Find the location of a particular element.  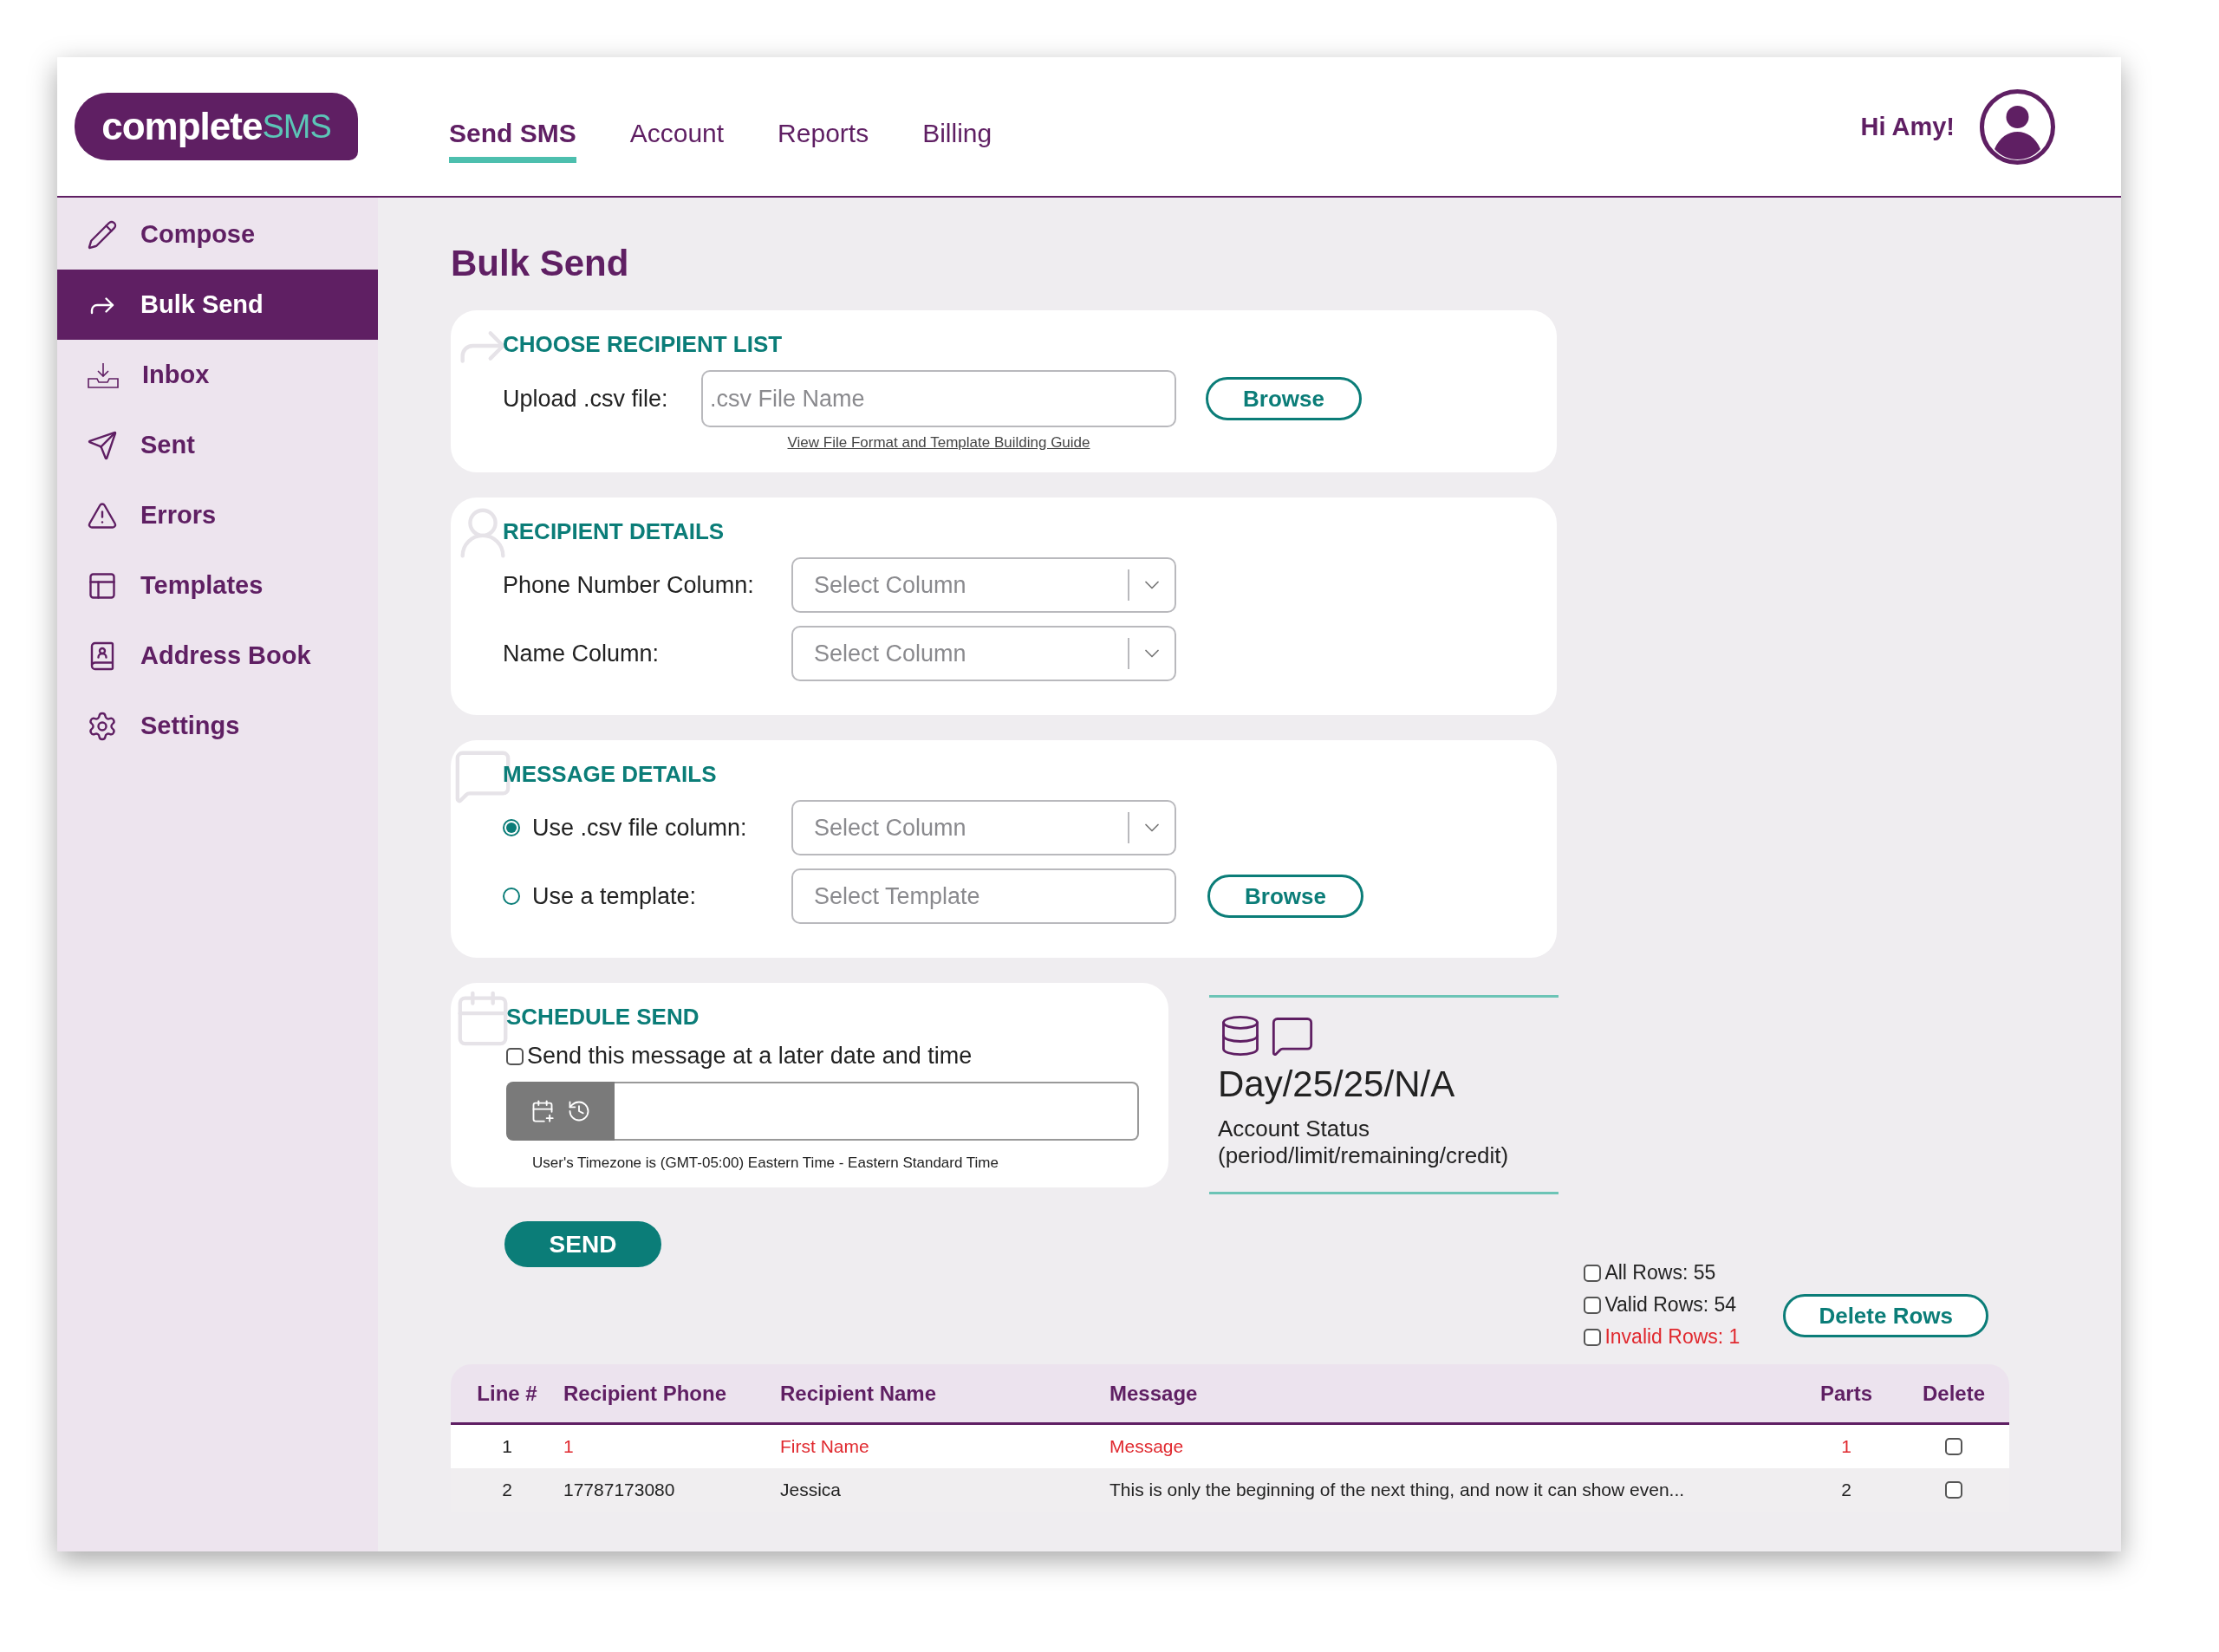

row-filter-label: Valid Rows: 54 is located at coordinates (1671, 1305).